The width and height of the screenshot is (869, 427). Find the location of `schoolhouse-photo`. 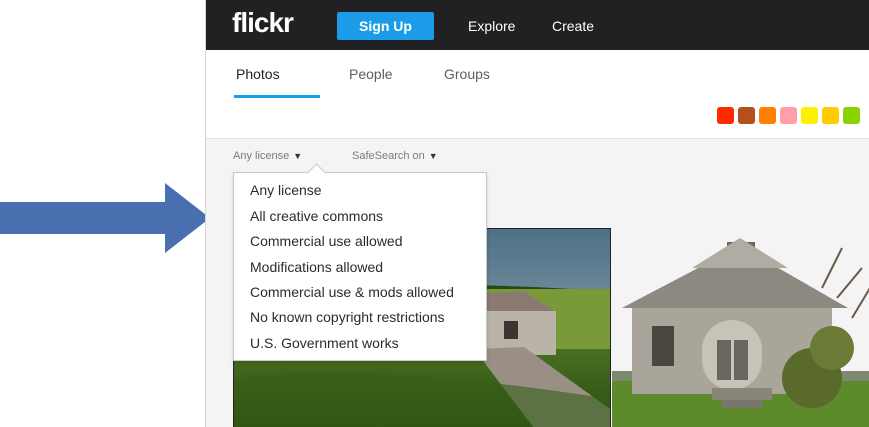

schoolhouse-photo is located at coordinates (740, 327).